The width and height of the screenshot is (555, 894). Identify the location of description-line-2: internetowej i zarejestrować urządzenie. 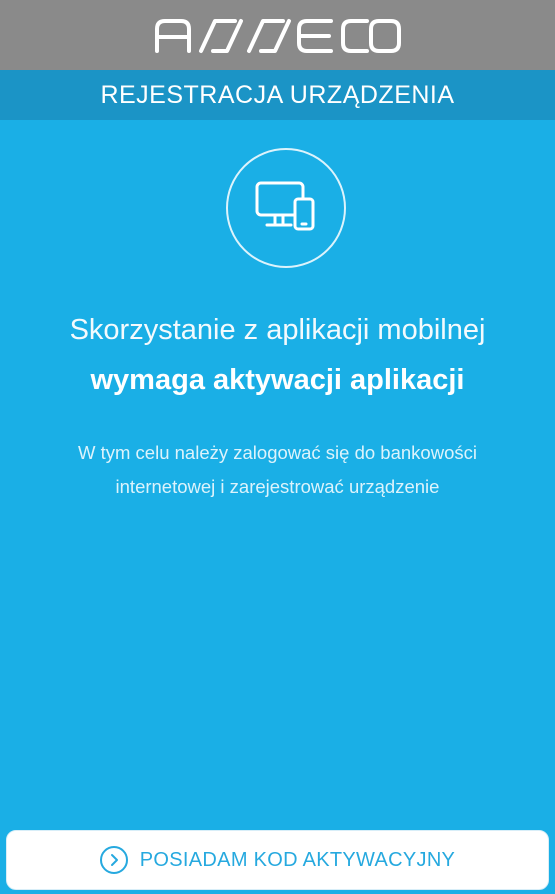
(277, 486).